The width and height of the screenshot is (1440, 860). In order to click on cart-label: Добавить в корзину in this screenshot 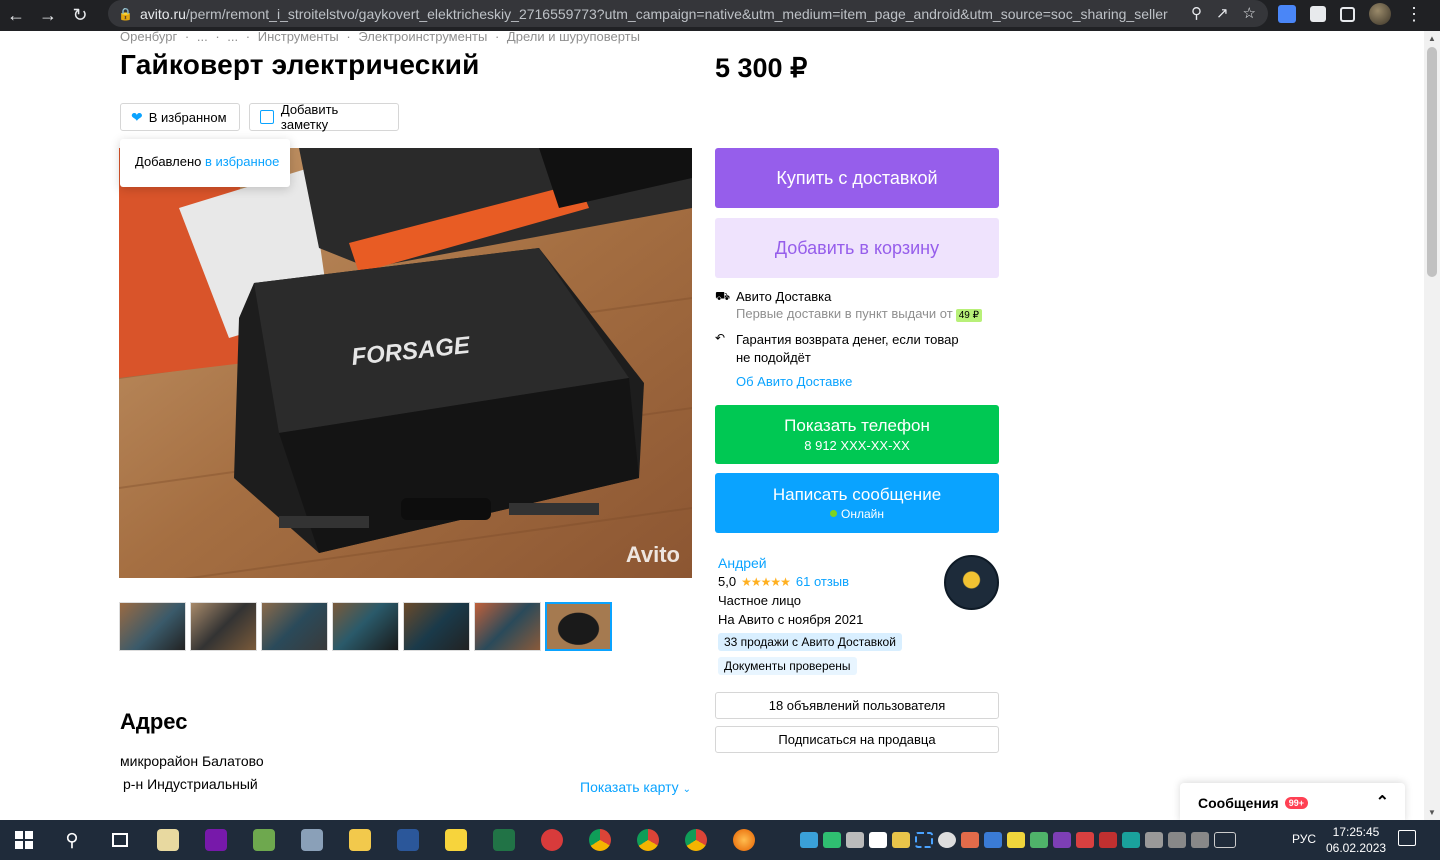, I will do `click(857, 247)`.